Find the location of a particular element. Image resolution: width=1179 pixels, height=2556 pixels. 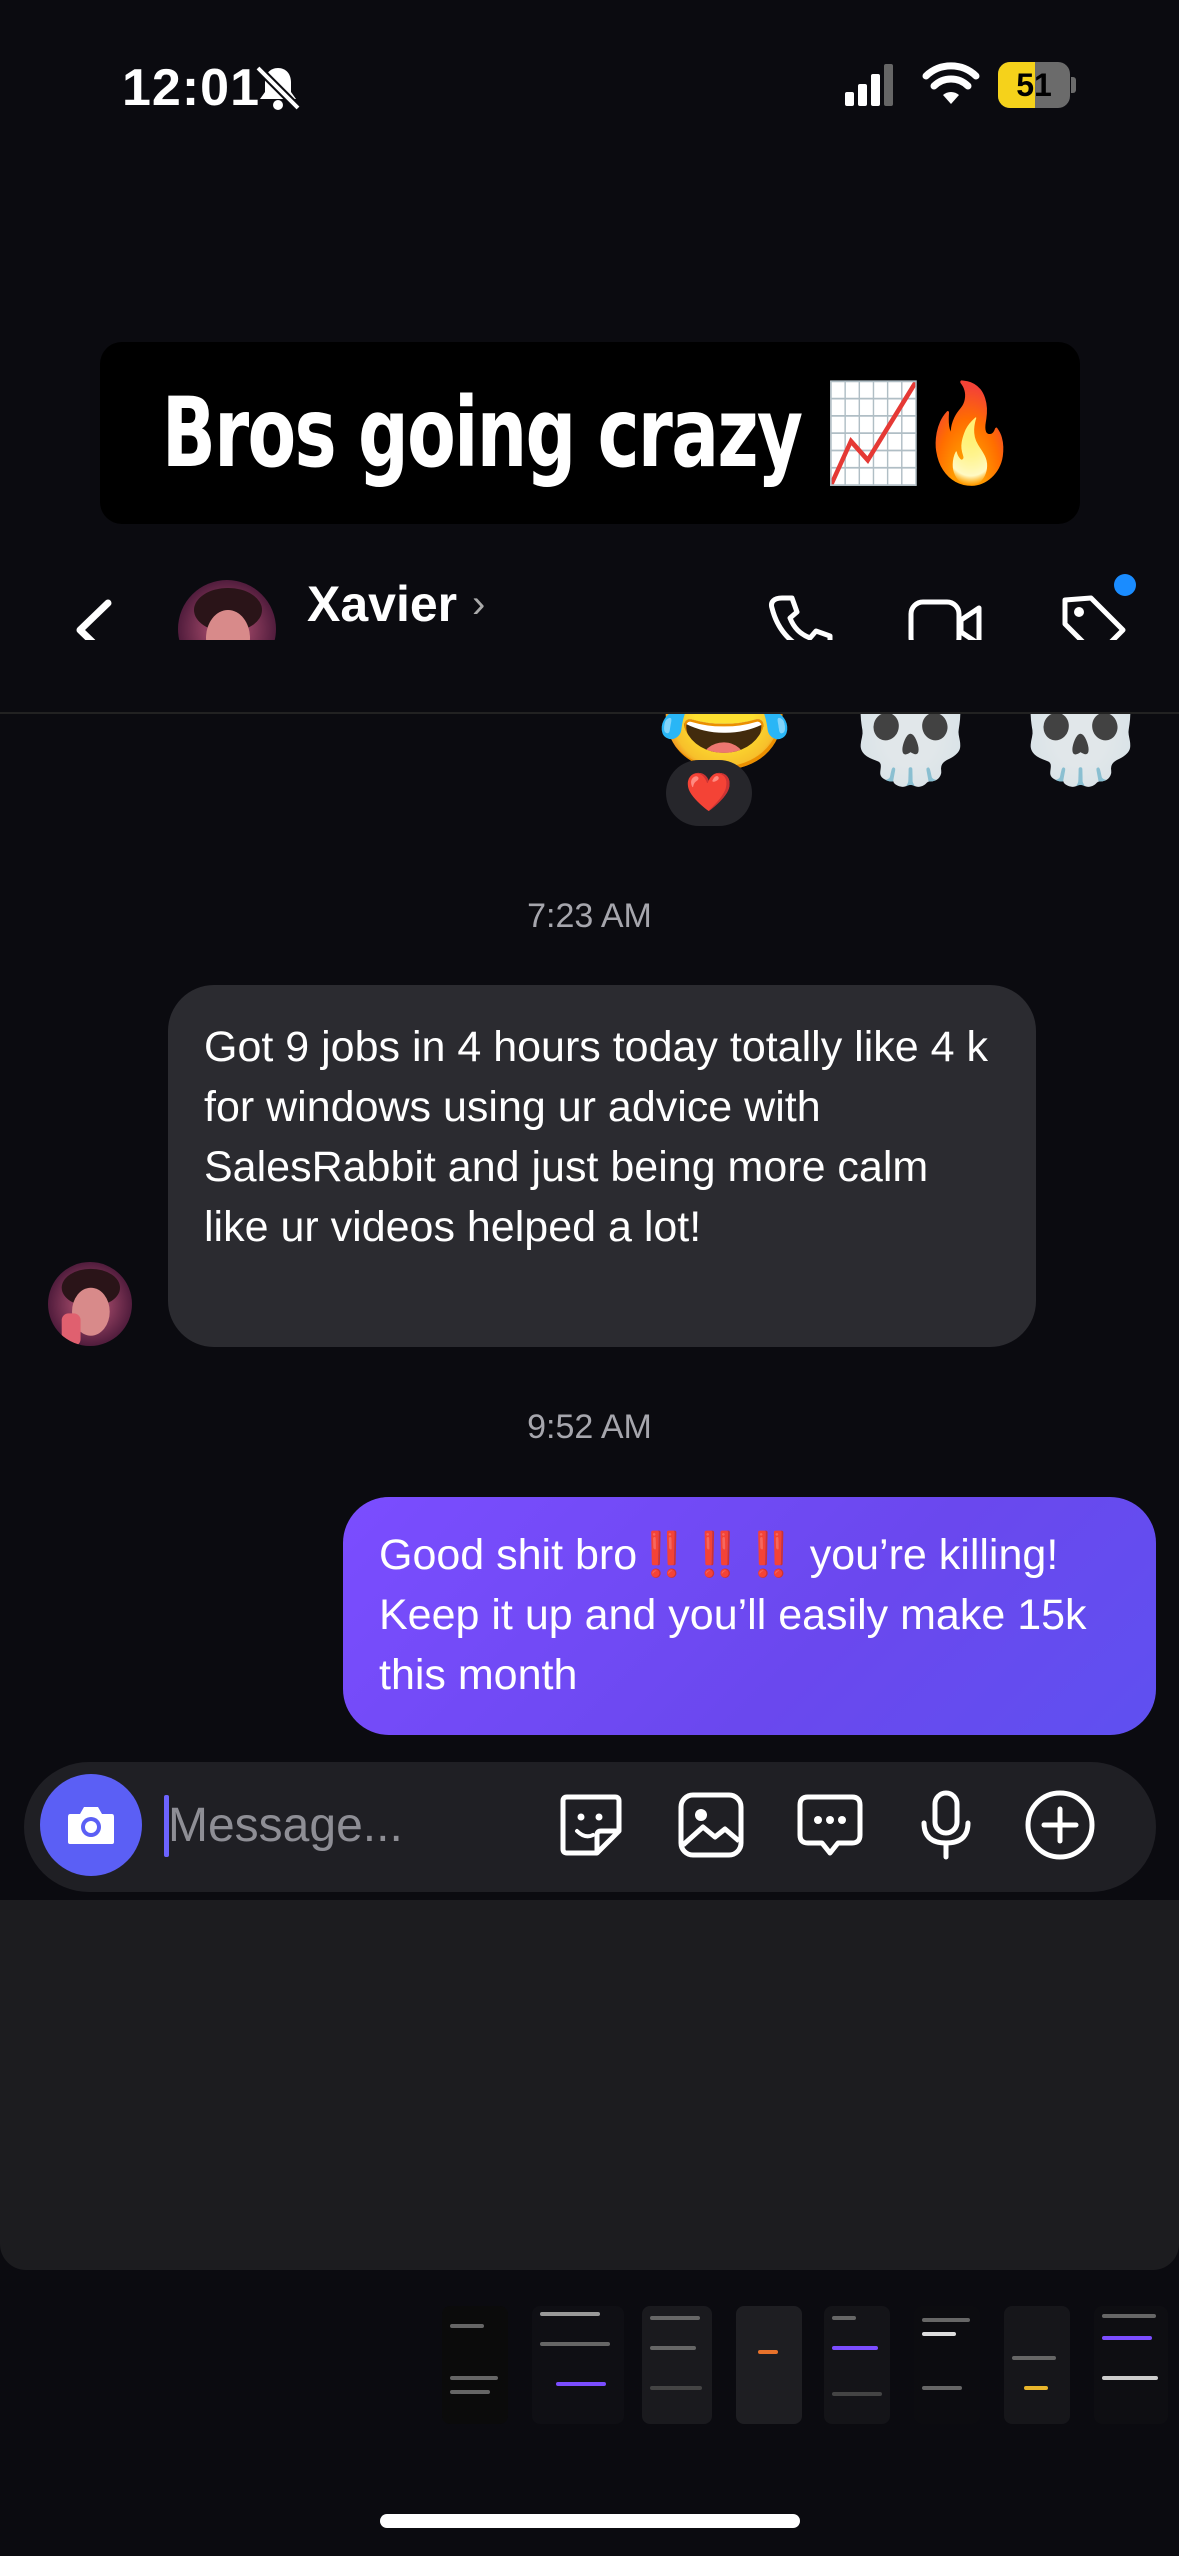

bell-slash-icon is located at coordinates (278, 88).